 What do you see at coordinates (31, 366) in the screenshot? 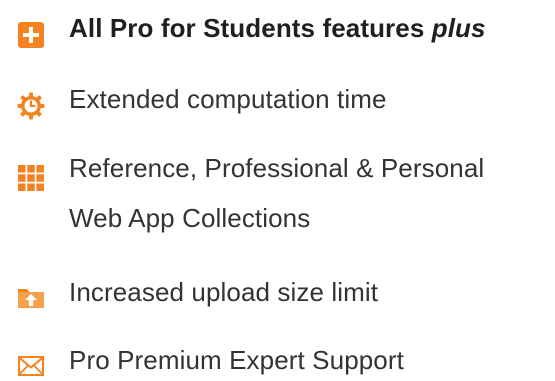
I see `envelope-icon` at bounding box center [31, 366].